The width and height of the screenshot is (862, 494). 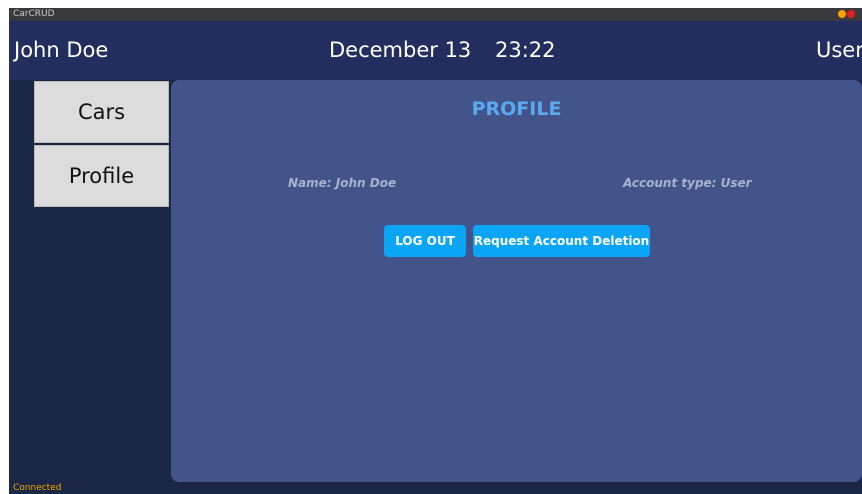 I want to click on request-deletion-button: Request Account Deletion, so click(x=561, y=241).